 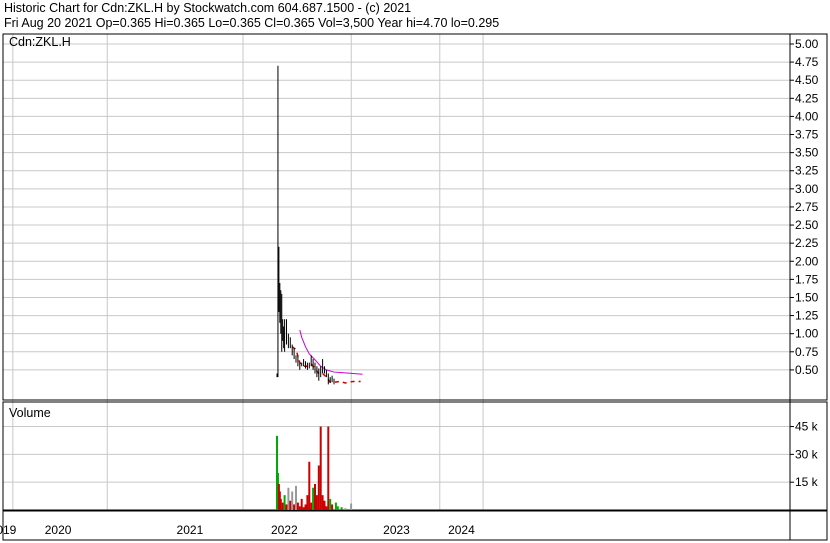 What do you see at coordinates (30, 413) in the screenshot?
I see `volume-panel-label: Volume` at bounding box center [30, 413].